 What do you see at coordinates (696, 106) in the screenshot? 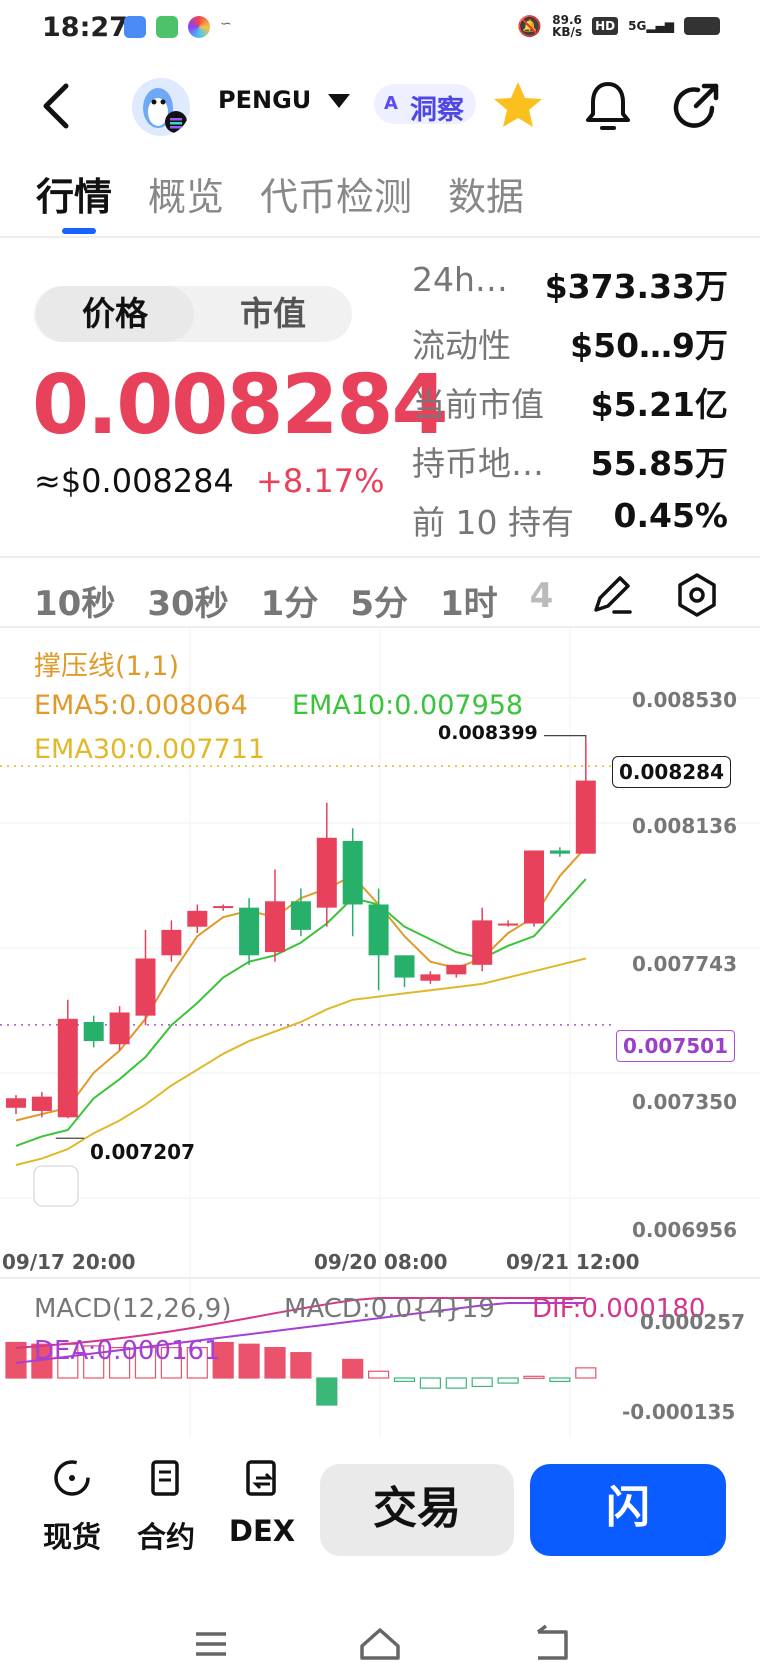
I see `share-icon` at bounding box center [696, 106].